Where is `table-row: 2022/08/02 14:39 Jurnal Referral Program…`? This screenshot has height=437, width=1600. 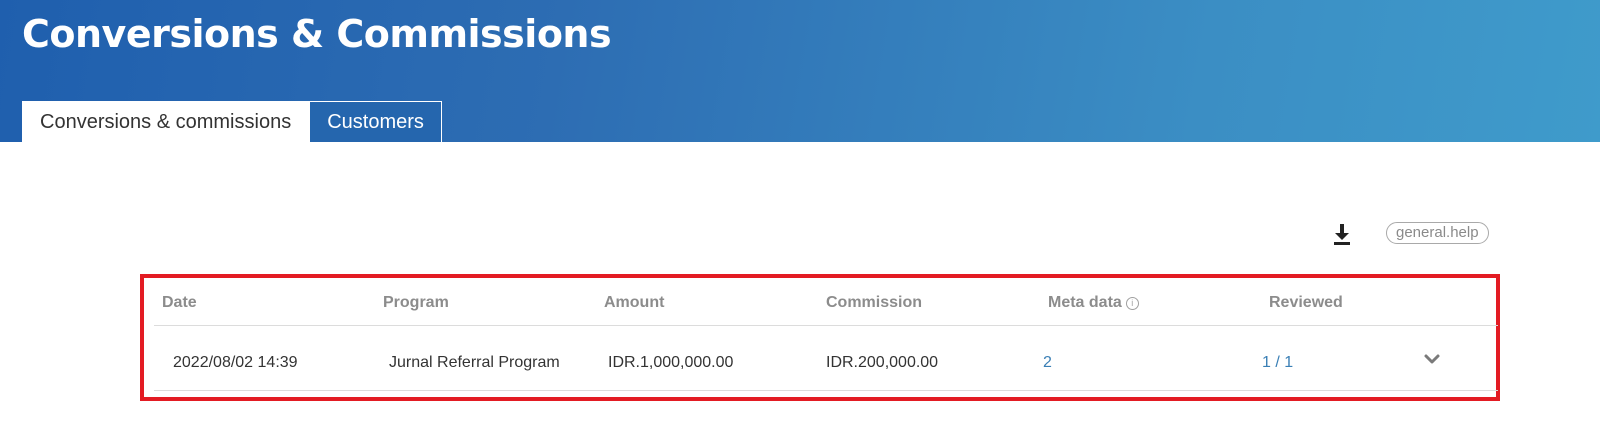 table-row: 2022/08/02 14:39 Jurnal Referral Program… is located at coordinates (826, 358).